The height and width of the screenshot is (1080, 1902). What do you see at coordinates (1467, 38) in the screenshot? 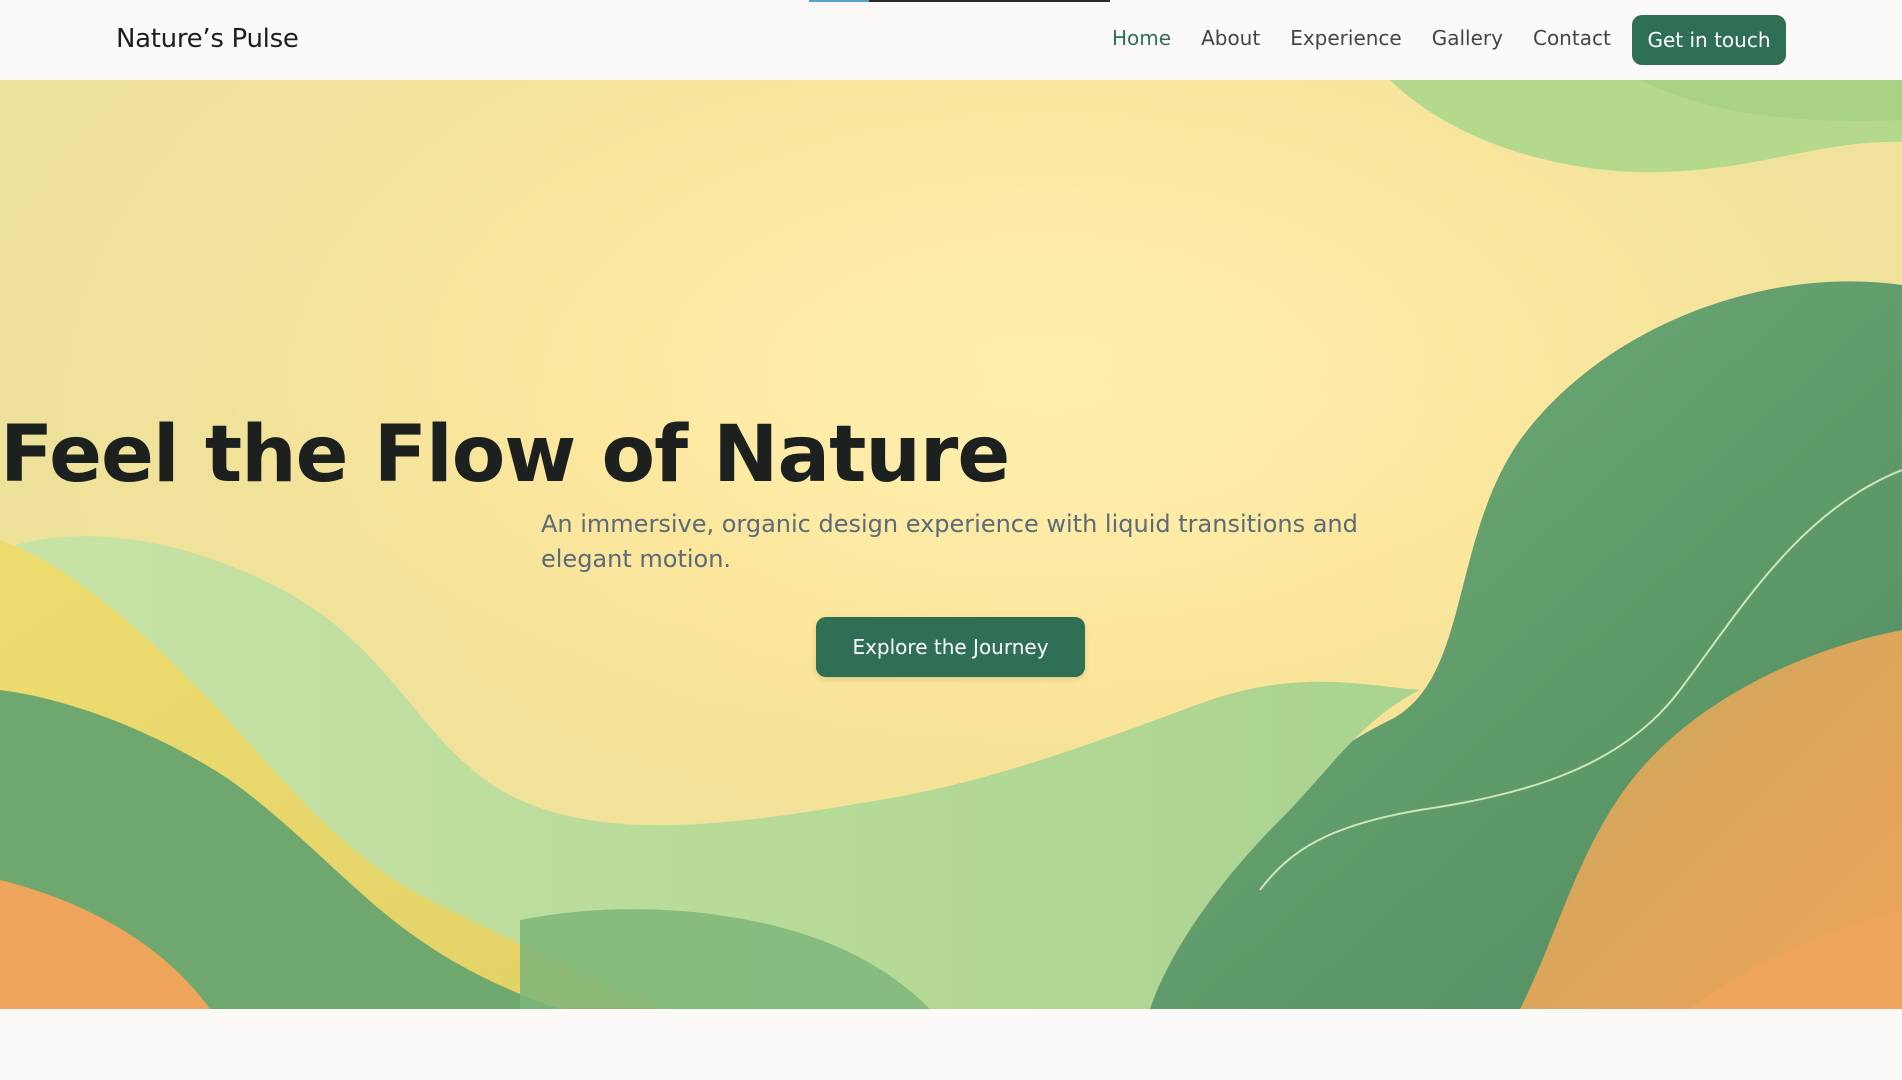
I see `nav-gallery-link: Gallery` at bounding box center [1467, 38].